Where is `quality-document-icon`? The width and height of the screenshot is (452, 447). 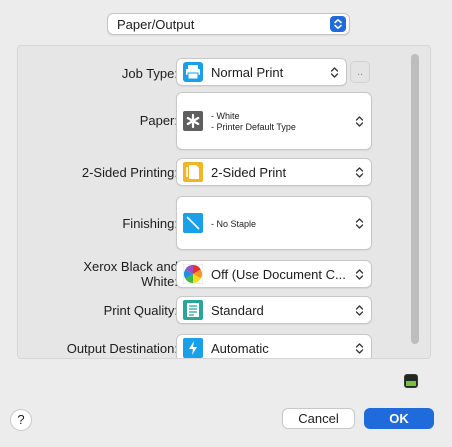
quality-document-icon is located at coordinates (193, 310).